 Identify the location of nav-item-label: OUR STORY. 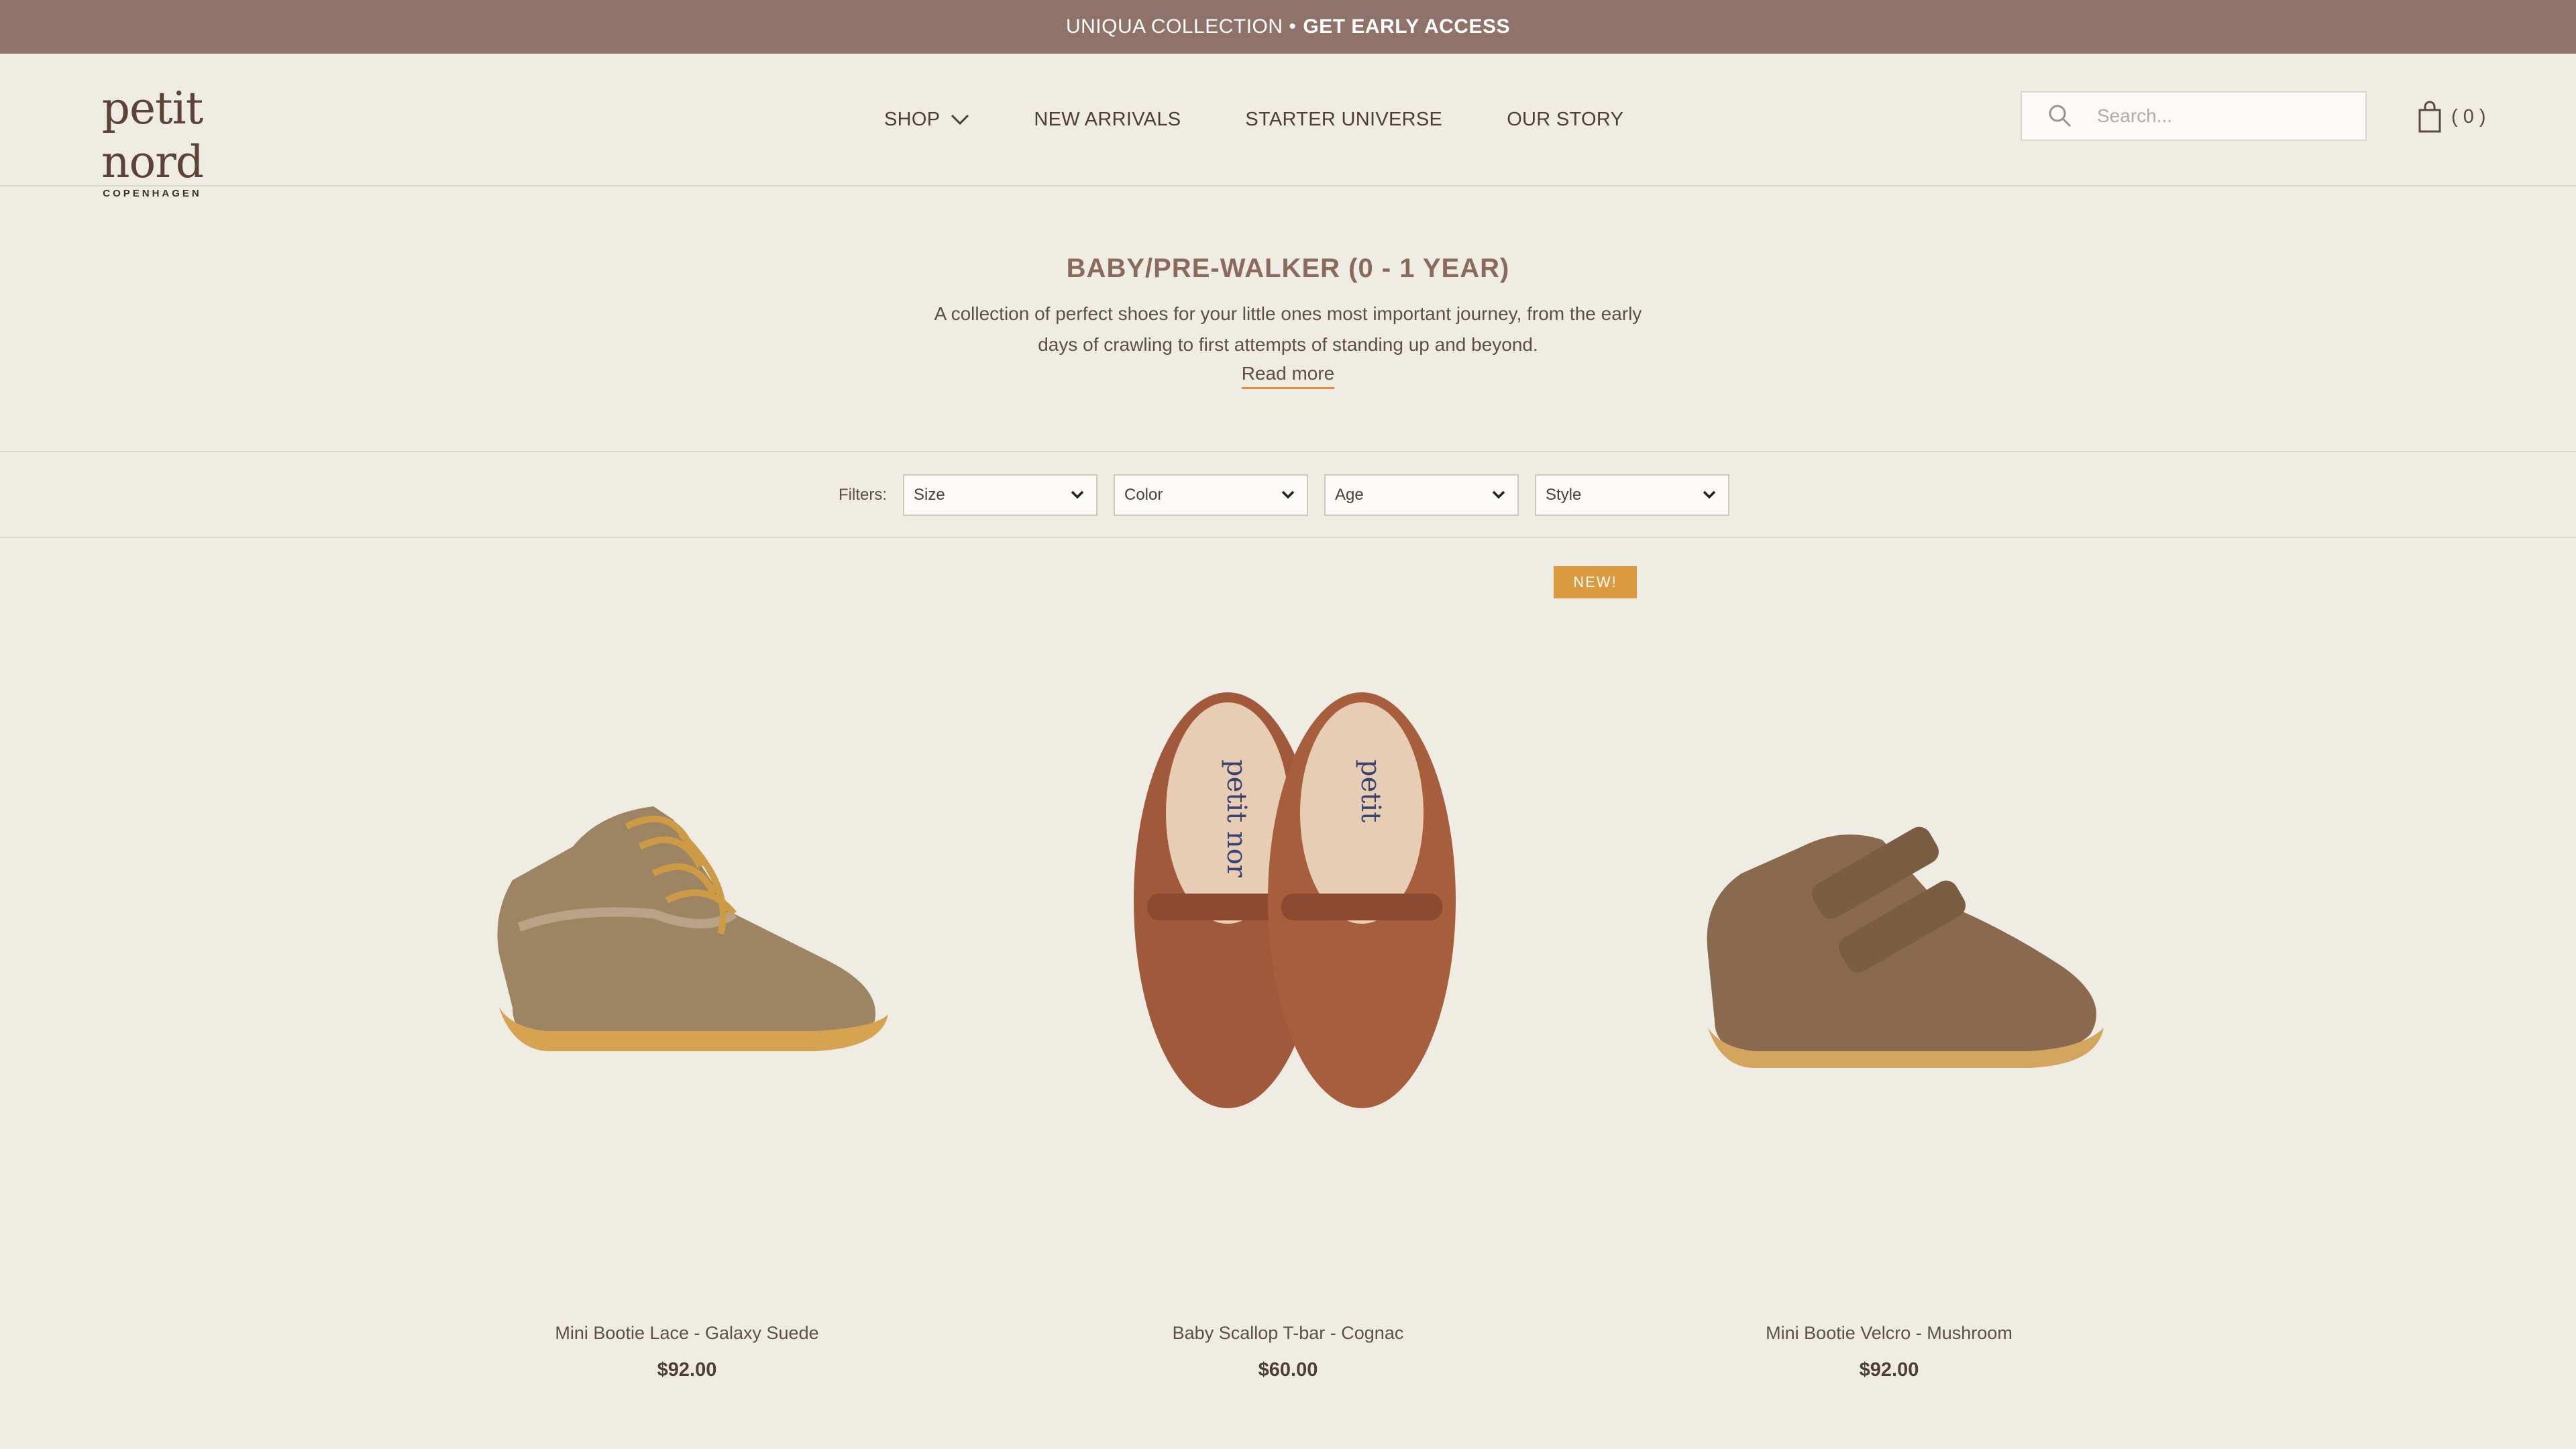
(1565, 119).